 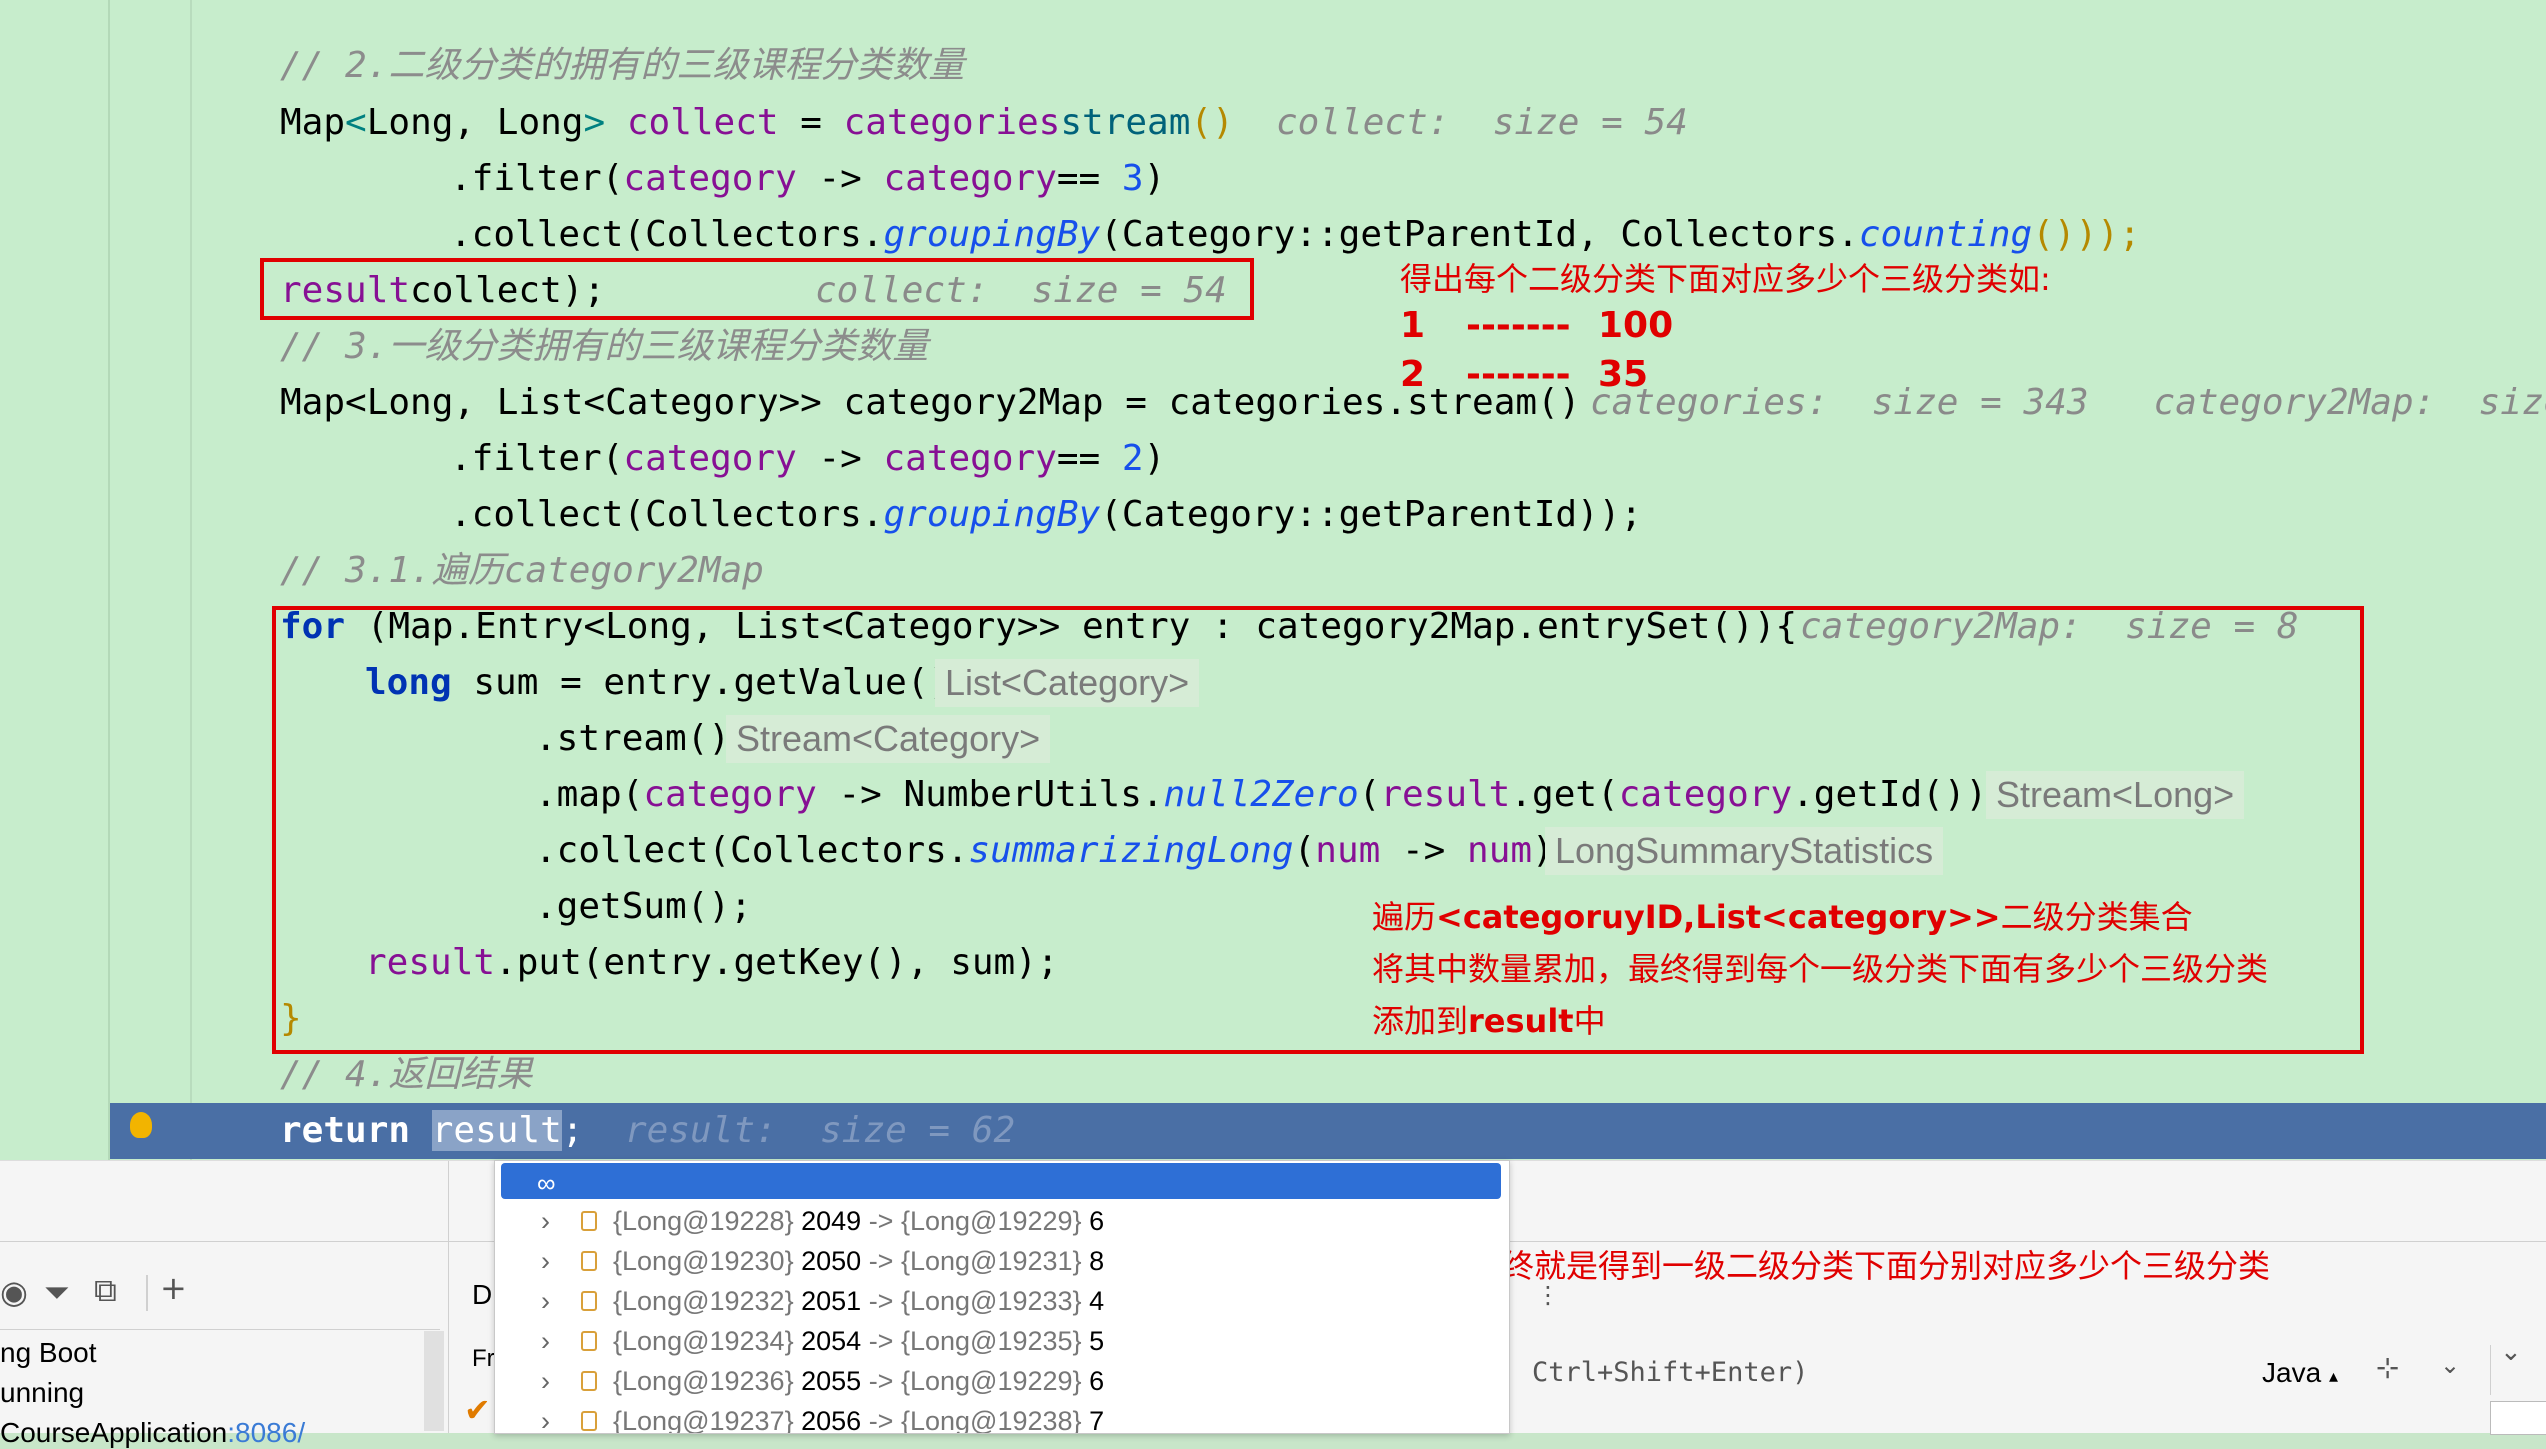 I want to click on infinity-icon: ∞, so click(x=546, y=1183).